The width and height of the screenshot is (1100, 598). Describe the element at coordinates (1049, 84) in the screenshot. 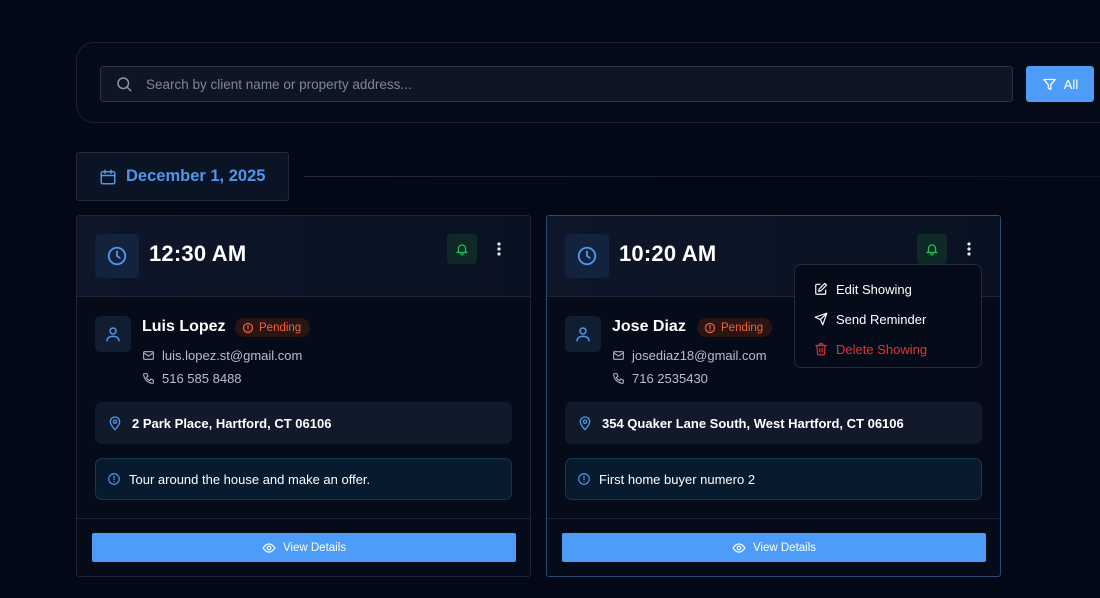

I see `filter-icon` at that location.